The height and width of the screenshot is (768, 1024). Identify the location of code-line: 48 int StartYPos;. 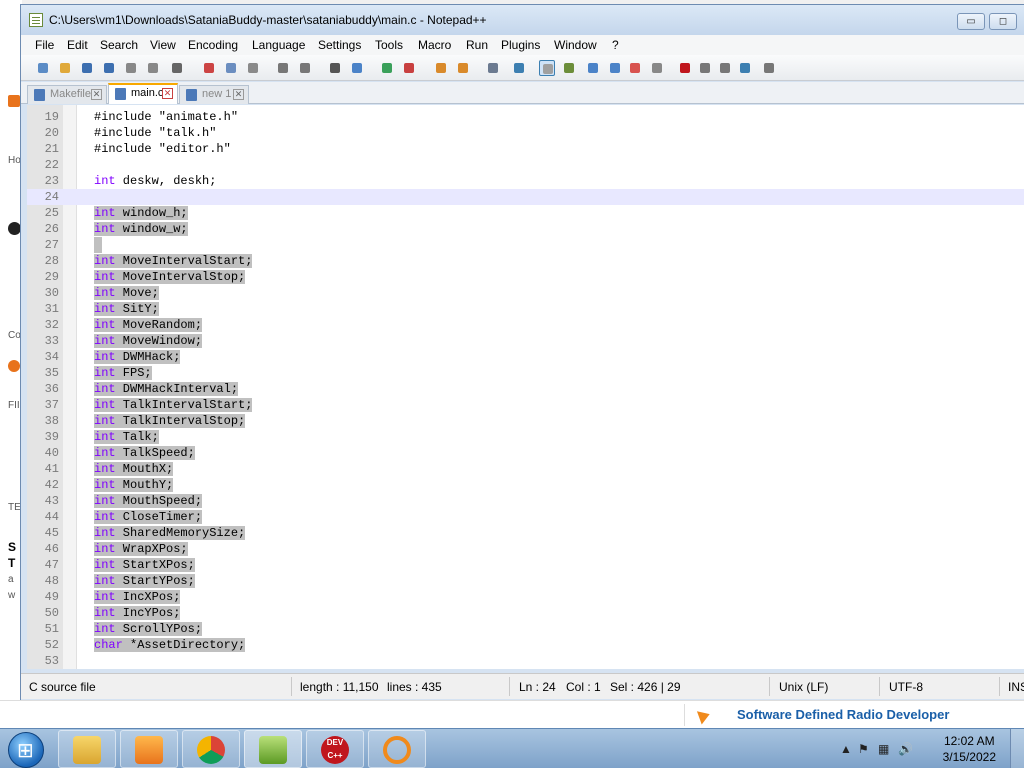
(525, 581).